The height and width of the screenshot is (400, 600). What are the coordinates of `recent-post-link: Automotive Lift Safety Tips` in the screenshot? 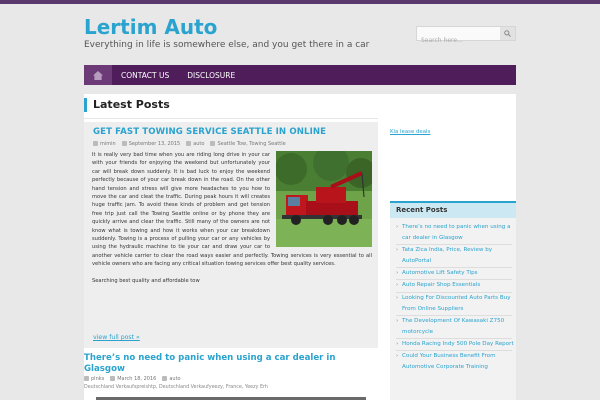 It's located at (454, 273).